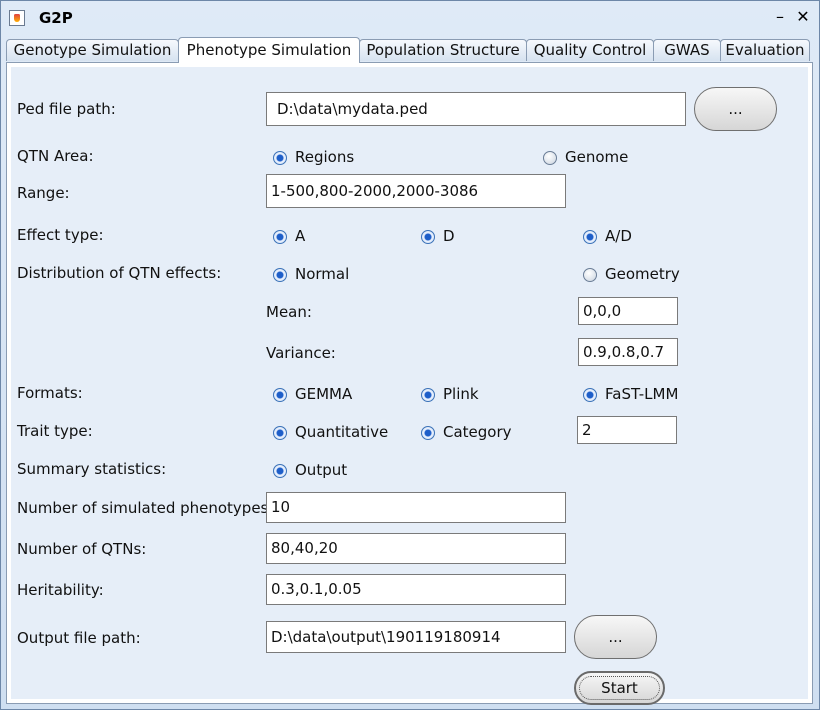  What do you see at coordinates (145, 508) in the screenshot?
I see `num-phenotypes-label: Number of simulated phenotypes:` at bounding box center [145, 508].